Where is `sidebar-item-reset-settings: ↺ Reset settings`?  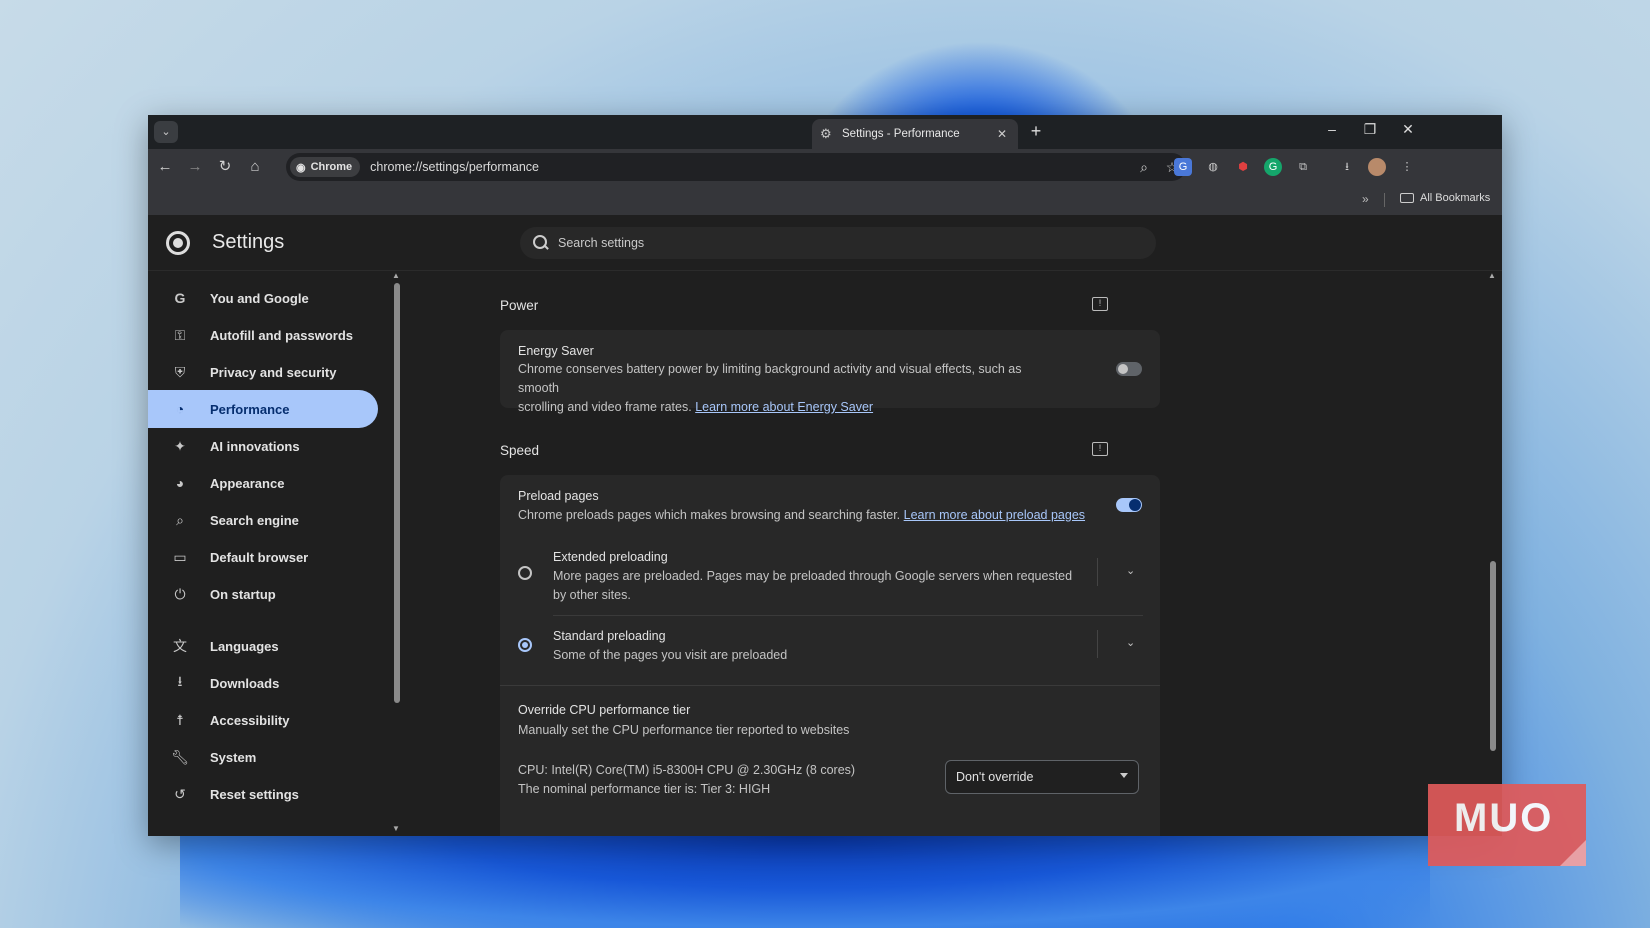 sidebar-item-reset-settings: ↺ Reset settings is located at coordinates (263, 794).